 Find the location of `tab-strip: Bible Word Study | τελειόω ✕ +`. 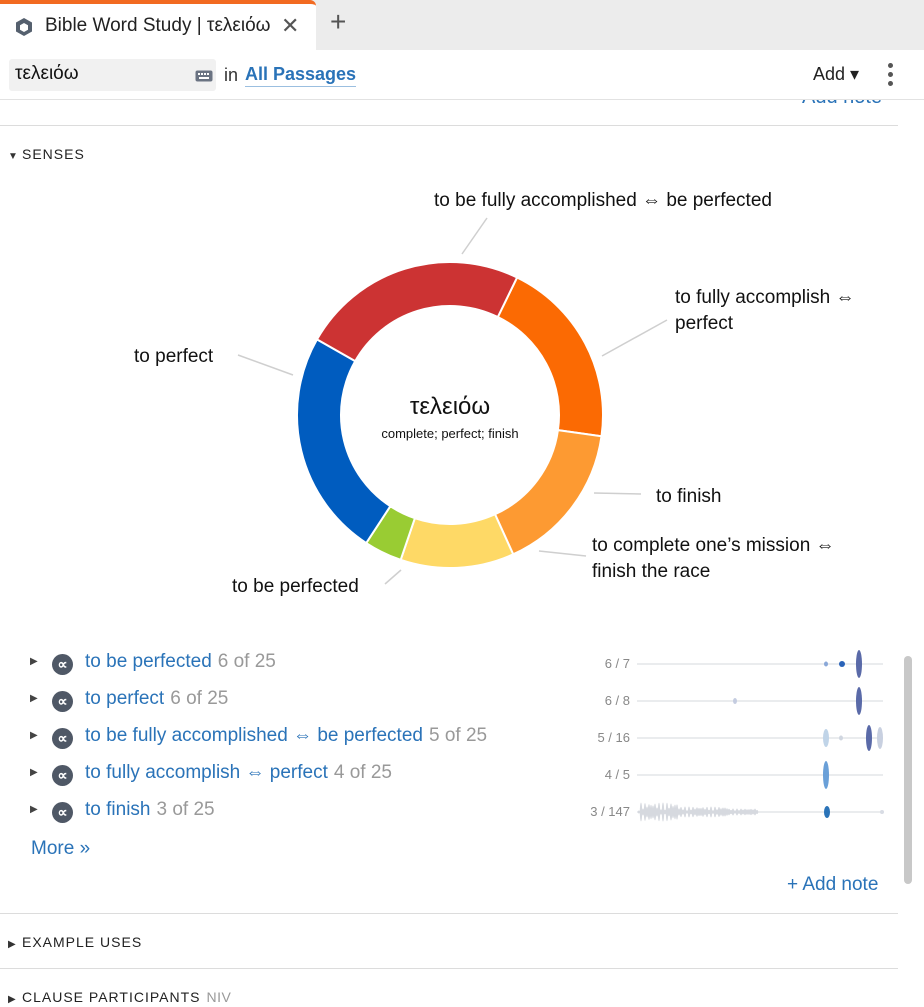

tab-strip: Bible Word Study | τελειόω ✕ + is located at coordinates (462, 25).